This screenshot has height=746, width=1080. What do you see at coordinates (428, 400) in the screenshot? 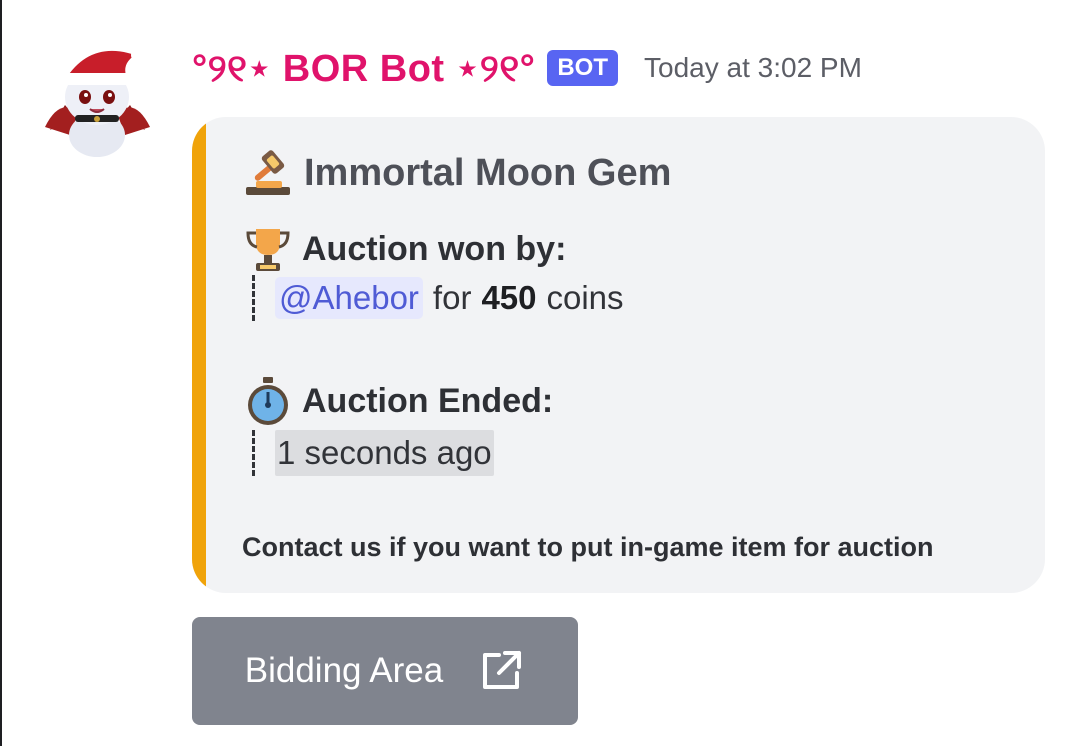
I see `ended-field-label: Auction Ended:` at bounding box center [428, 400].